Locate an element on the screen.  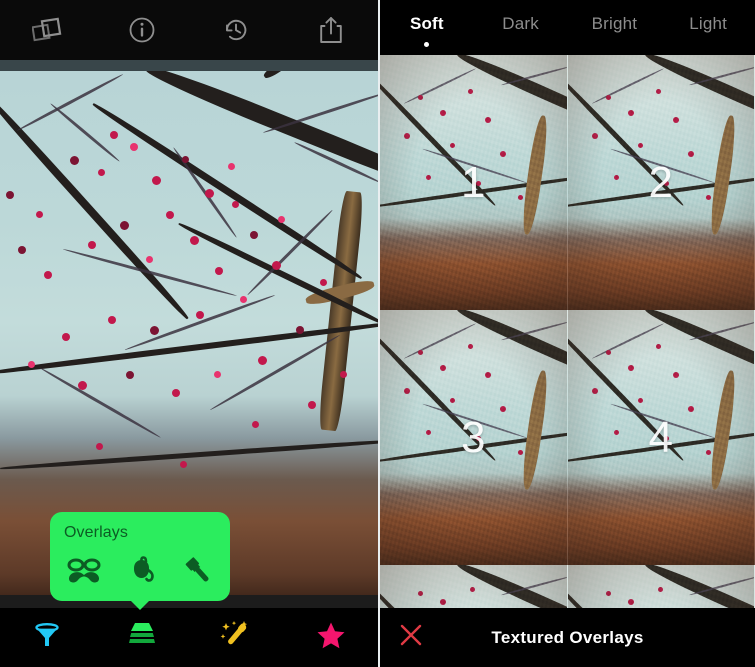
info-button is located at coordinates (142, 30).